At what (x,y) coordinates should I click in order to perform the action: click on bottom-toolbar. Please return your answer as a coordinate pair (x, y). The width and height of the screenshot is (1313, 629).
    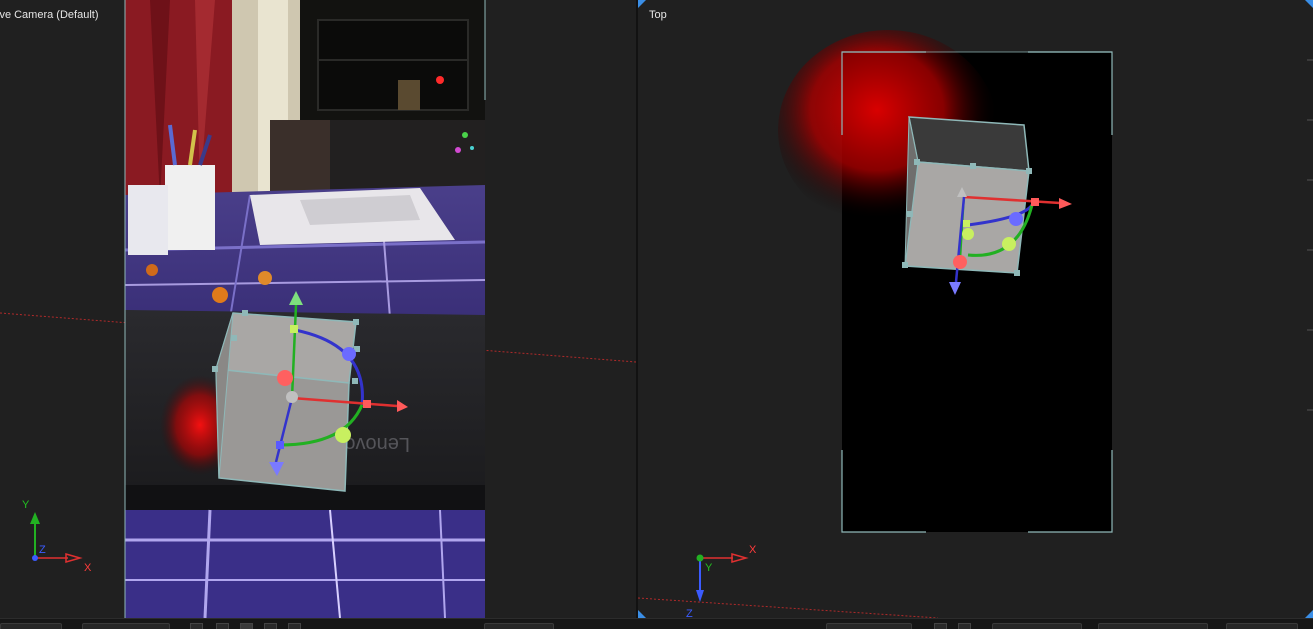
    Looking at the image, I should click on (656, 623).